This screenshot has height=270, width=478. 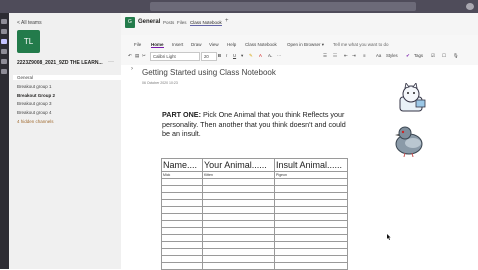 What do you see at coordinates (444, 55) in the screenshot?
I see `meeting-details-icon: ☐` at bounding box center [444, 55].